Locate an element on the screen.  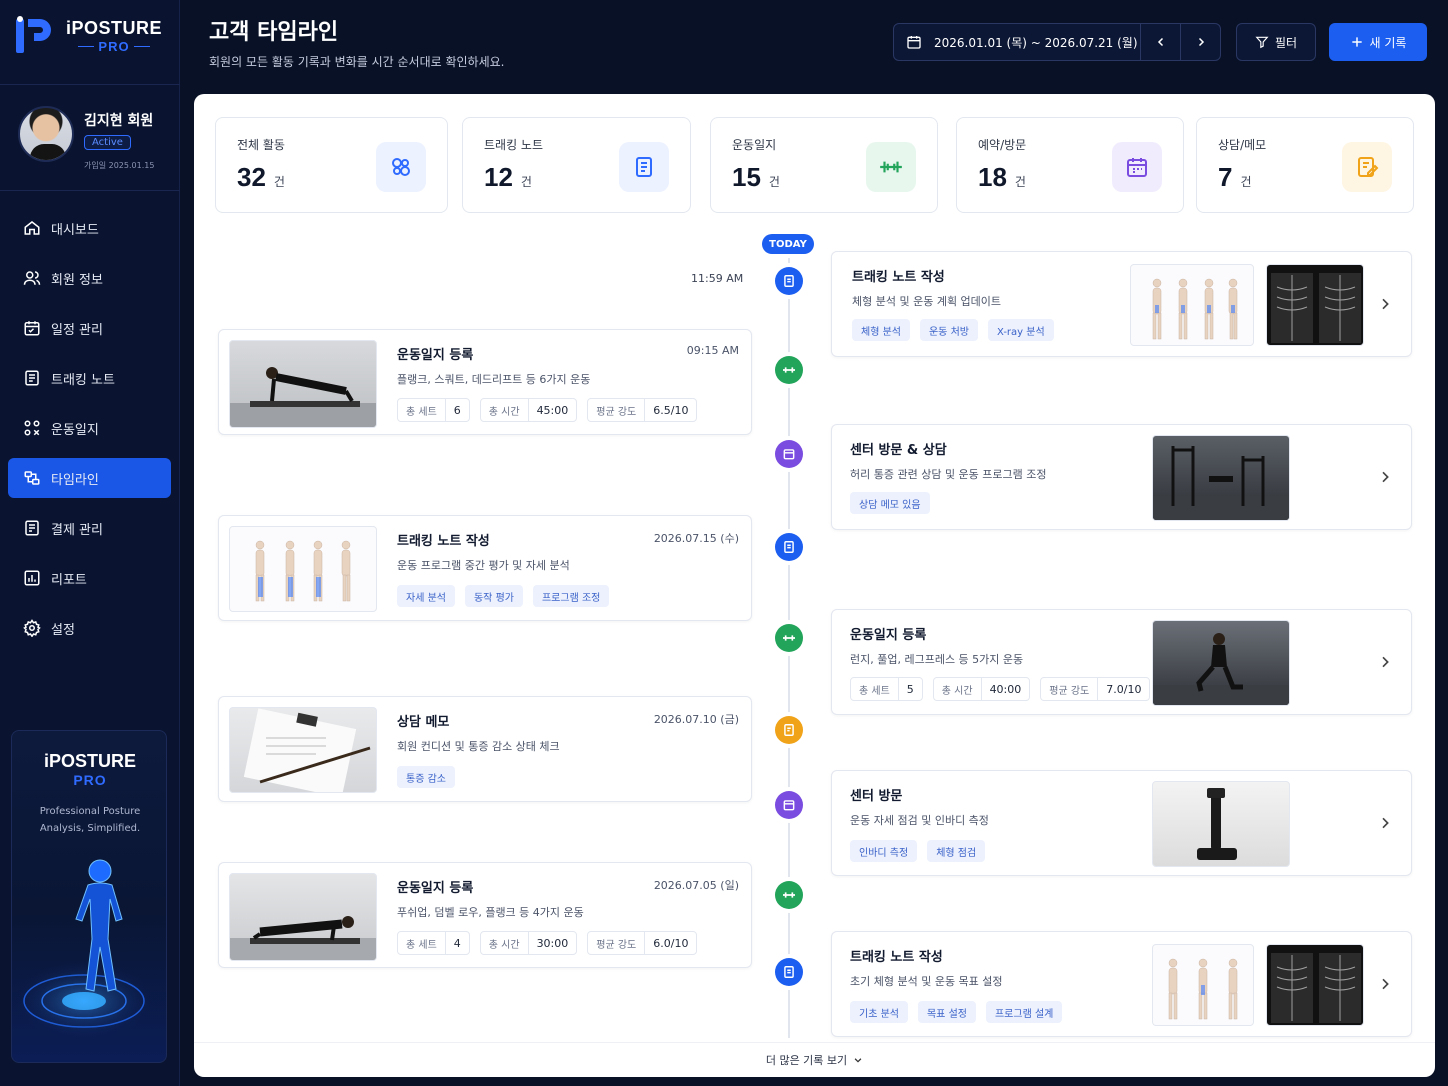
card-date: 09:15 AM is located at coordinates (712, 350).